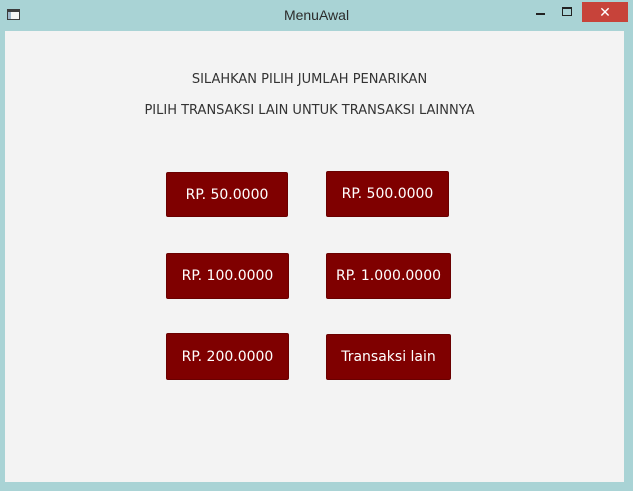 The width and height of the screenshot is (633, 491). What do you see at coordinates (227, 276) in the screenshot?
I see `amount-100000-button: RP. 100.0000` at bounding box center [227, 276].